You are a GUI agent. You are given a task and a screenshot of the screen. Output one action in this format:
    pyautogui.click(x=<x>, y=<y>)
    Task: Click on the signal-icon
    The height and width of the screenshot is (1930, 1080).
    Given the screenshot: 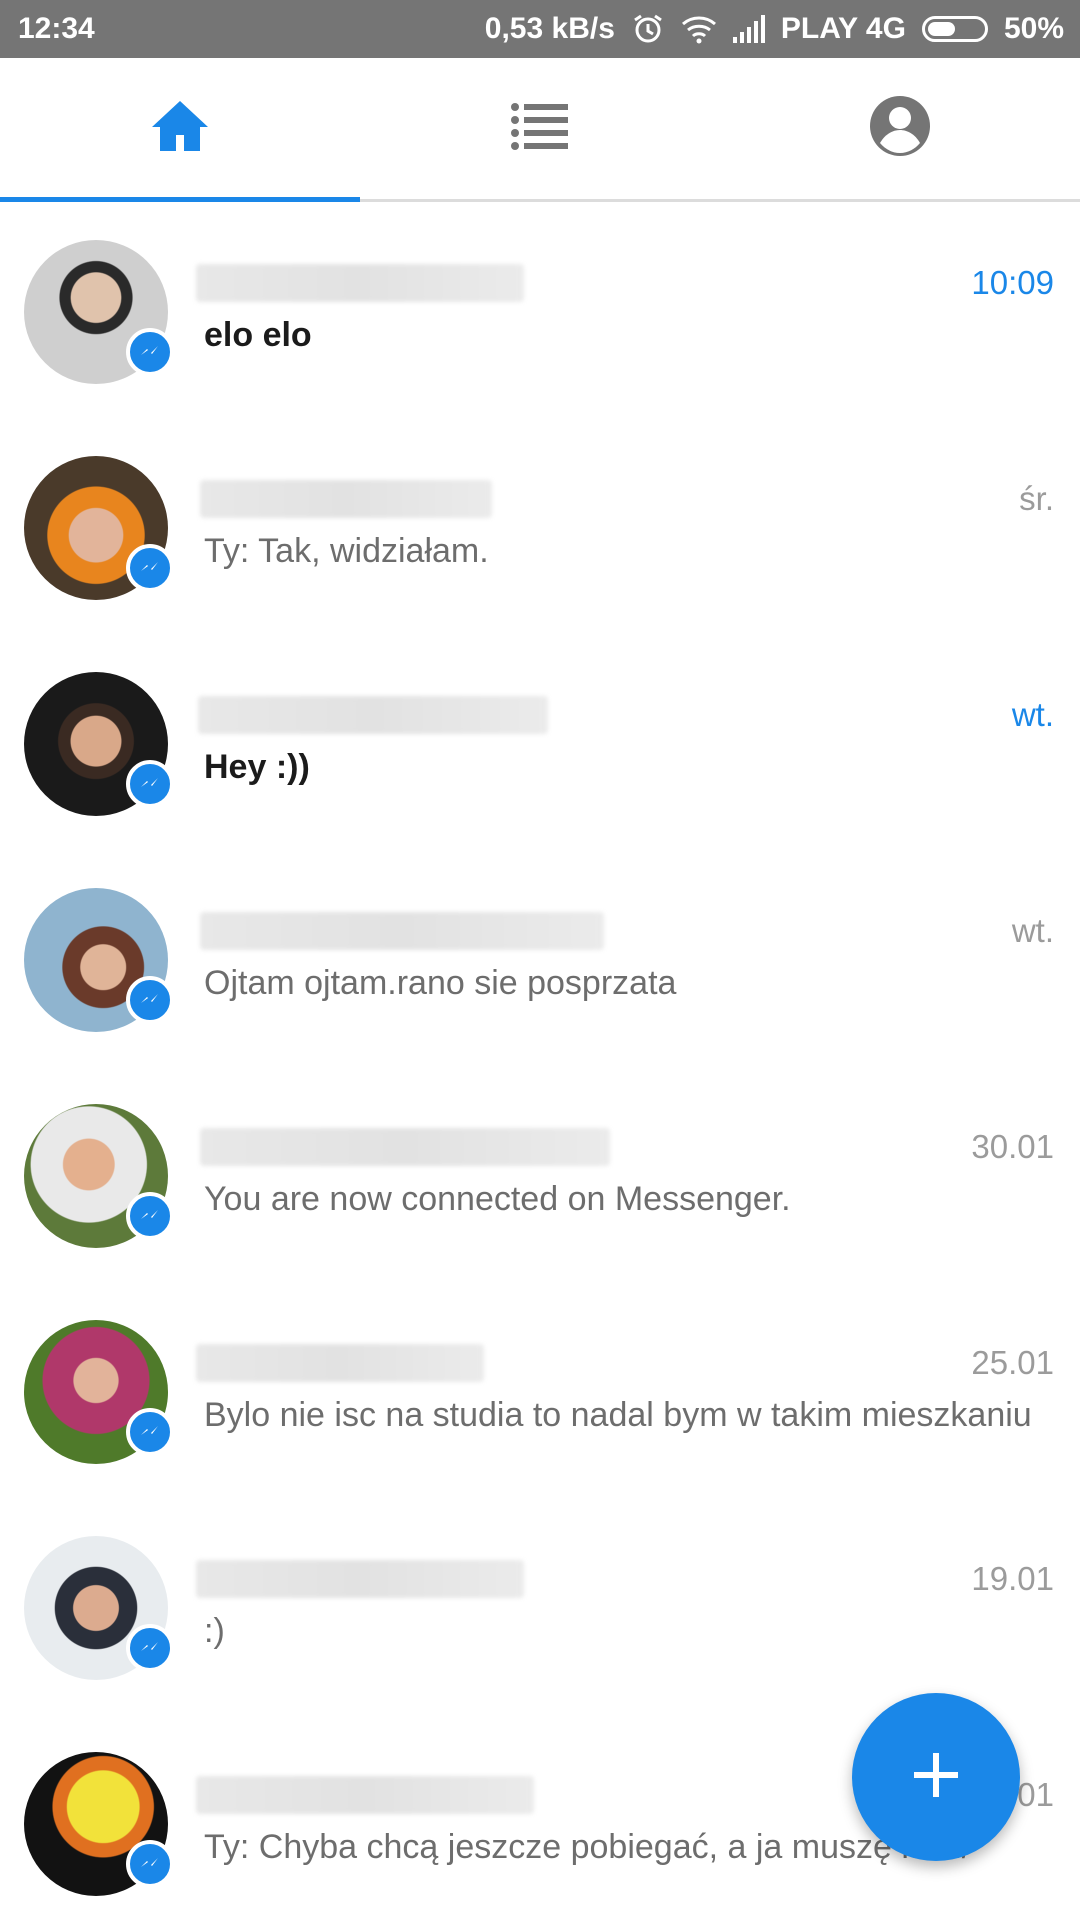 What is the action you would take?
    pyautogui.click(x=748, y=29)
    